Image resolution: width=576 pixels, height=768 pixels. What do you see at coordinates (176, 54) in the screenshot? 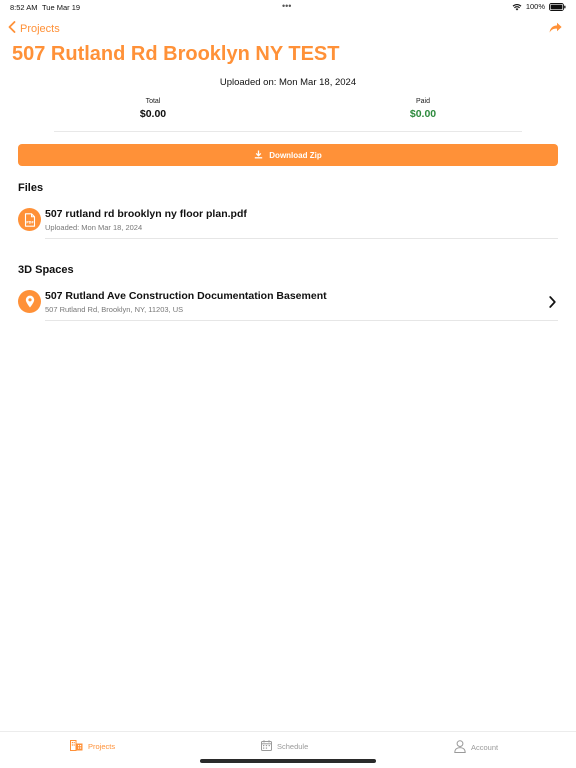
I see `page-title: 507 Rutland Rd Brooklyn NY TEST` at bounding box center [176, 54].